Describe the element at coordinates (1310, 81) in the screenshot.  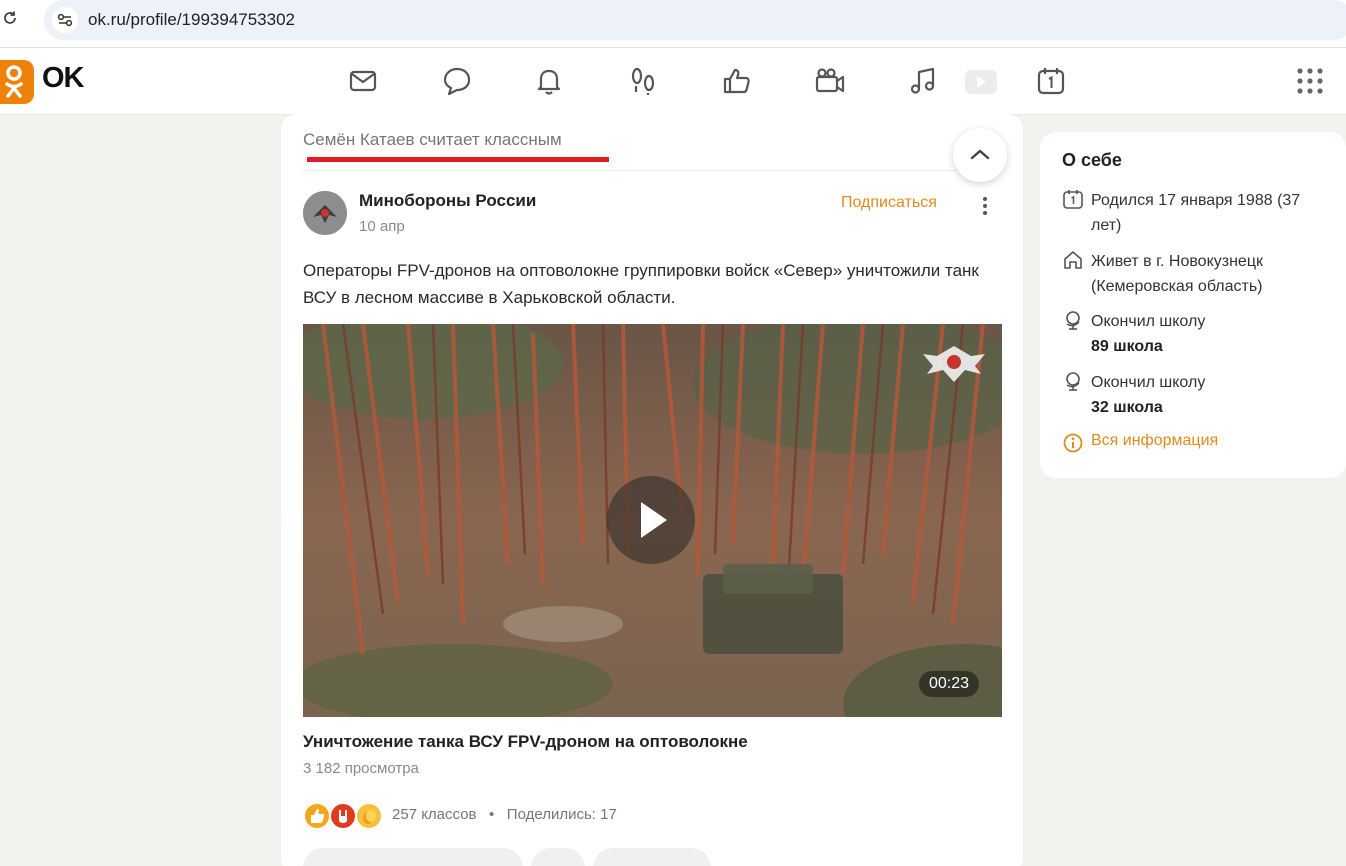
I see `apps-grid-icon` at that location.